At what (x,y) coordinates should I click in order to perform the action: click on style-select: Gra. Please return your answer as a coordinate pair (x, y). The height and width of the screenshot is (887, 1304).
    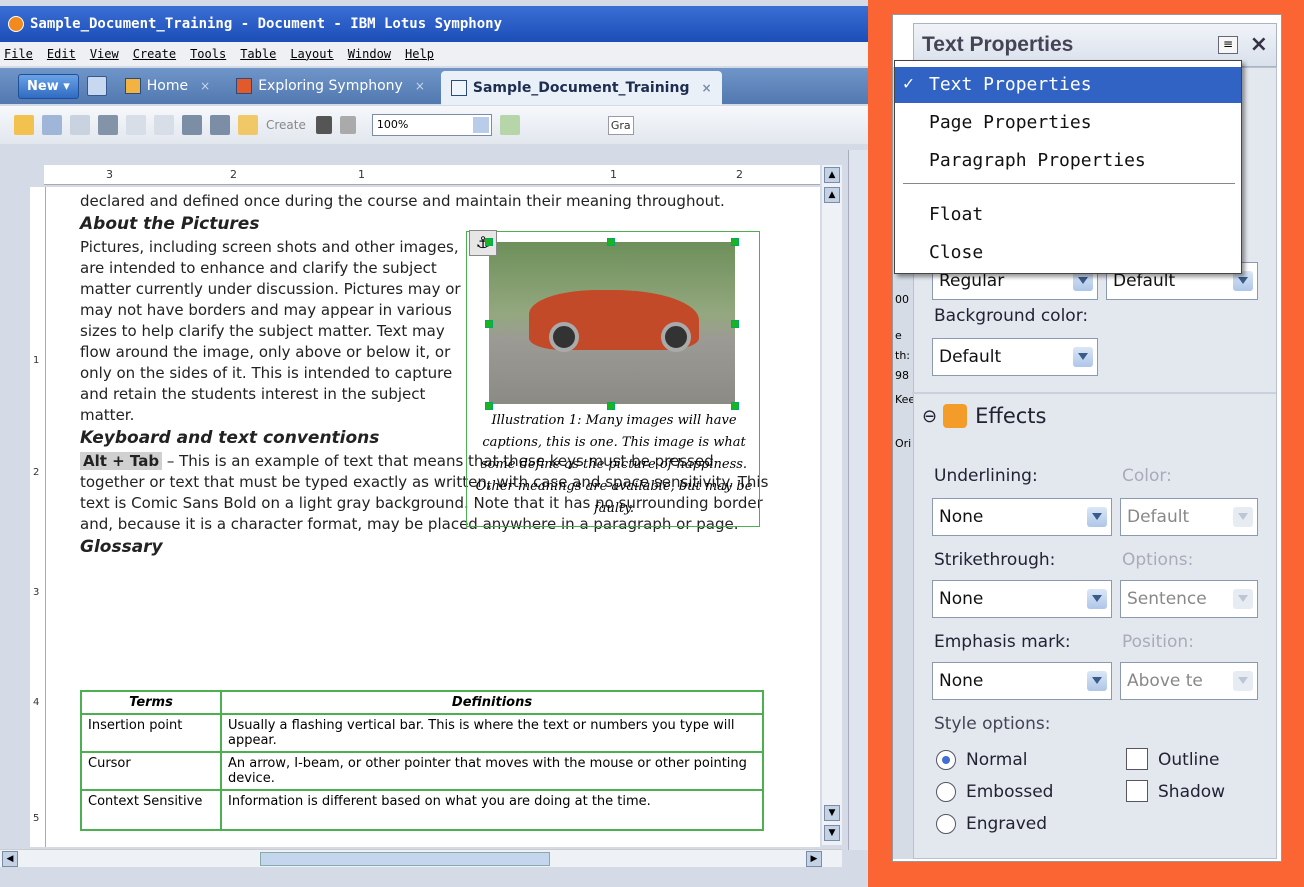
    Looking at the image, I should click on (620, 125).